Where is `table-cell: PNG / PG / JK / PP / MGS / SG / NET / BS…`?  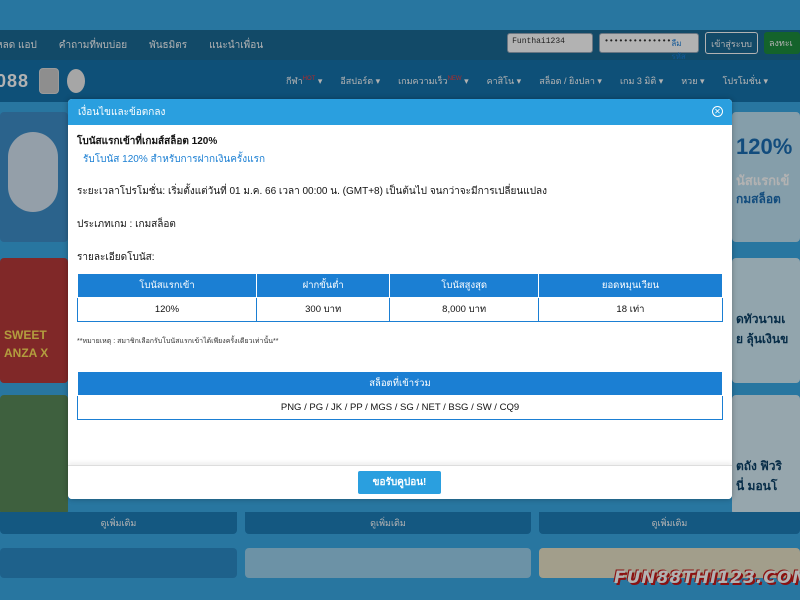
table-cell: PNG / PG / JK / PP / MGS / SG / NET / BS… is located at coordinates (400, 407).